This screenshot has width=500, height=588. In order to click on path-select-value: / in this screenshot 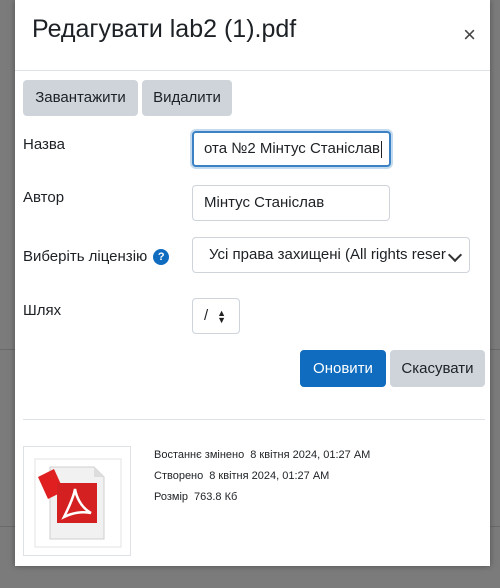, I will do `click(206, 315)`.